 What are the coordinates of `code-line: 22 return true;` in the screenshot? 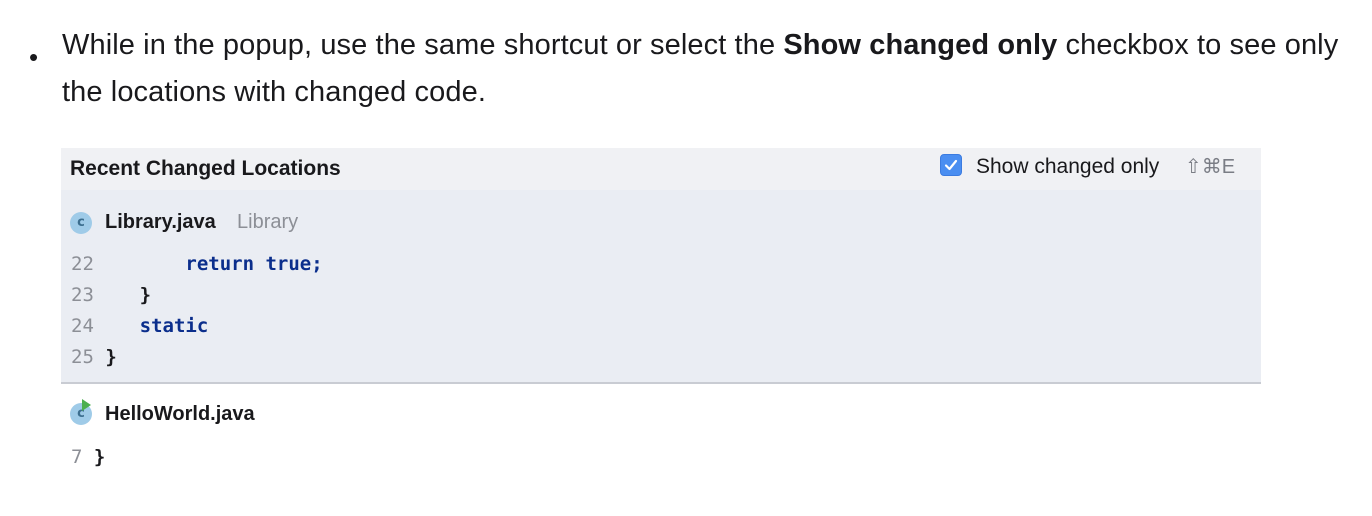 It's located at (197, 264).